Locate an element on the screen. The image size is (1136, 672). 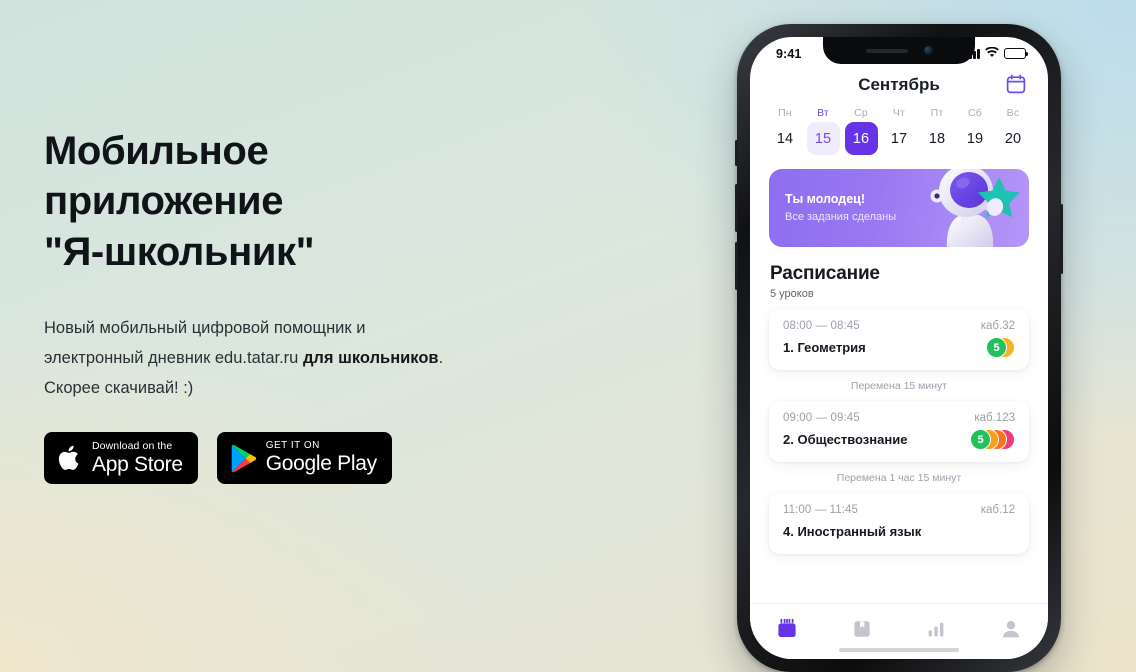
weekday-label: Пн is located at coordinates (785, 113).